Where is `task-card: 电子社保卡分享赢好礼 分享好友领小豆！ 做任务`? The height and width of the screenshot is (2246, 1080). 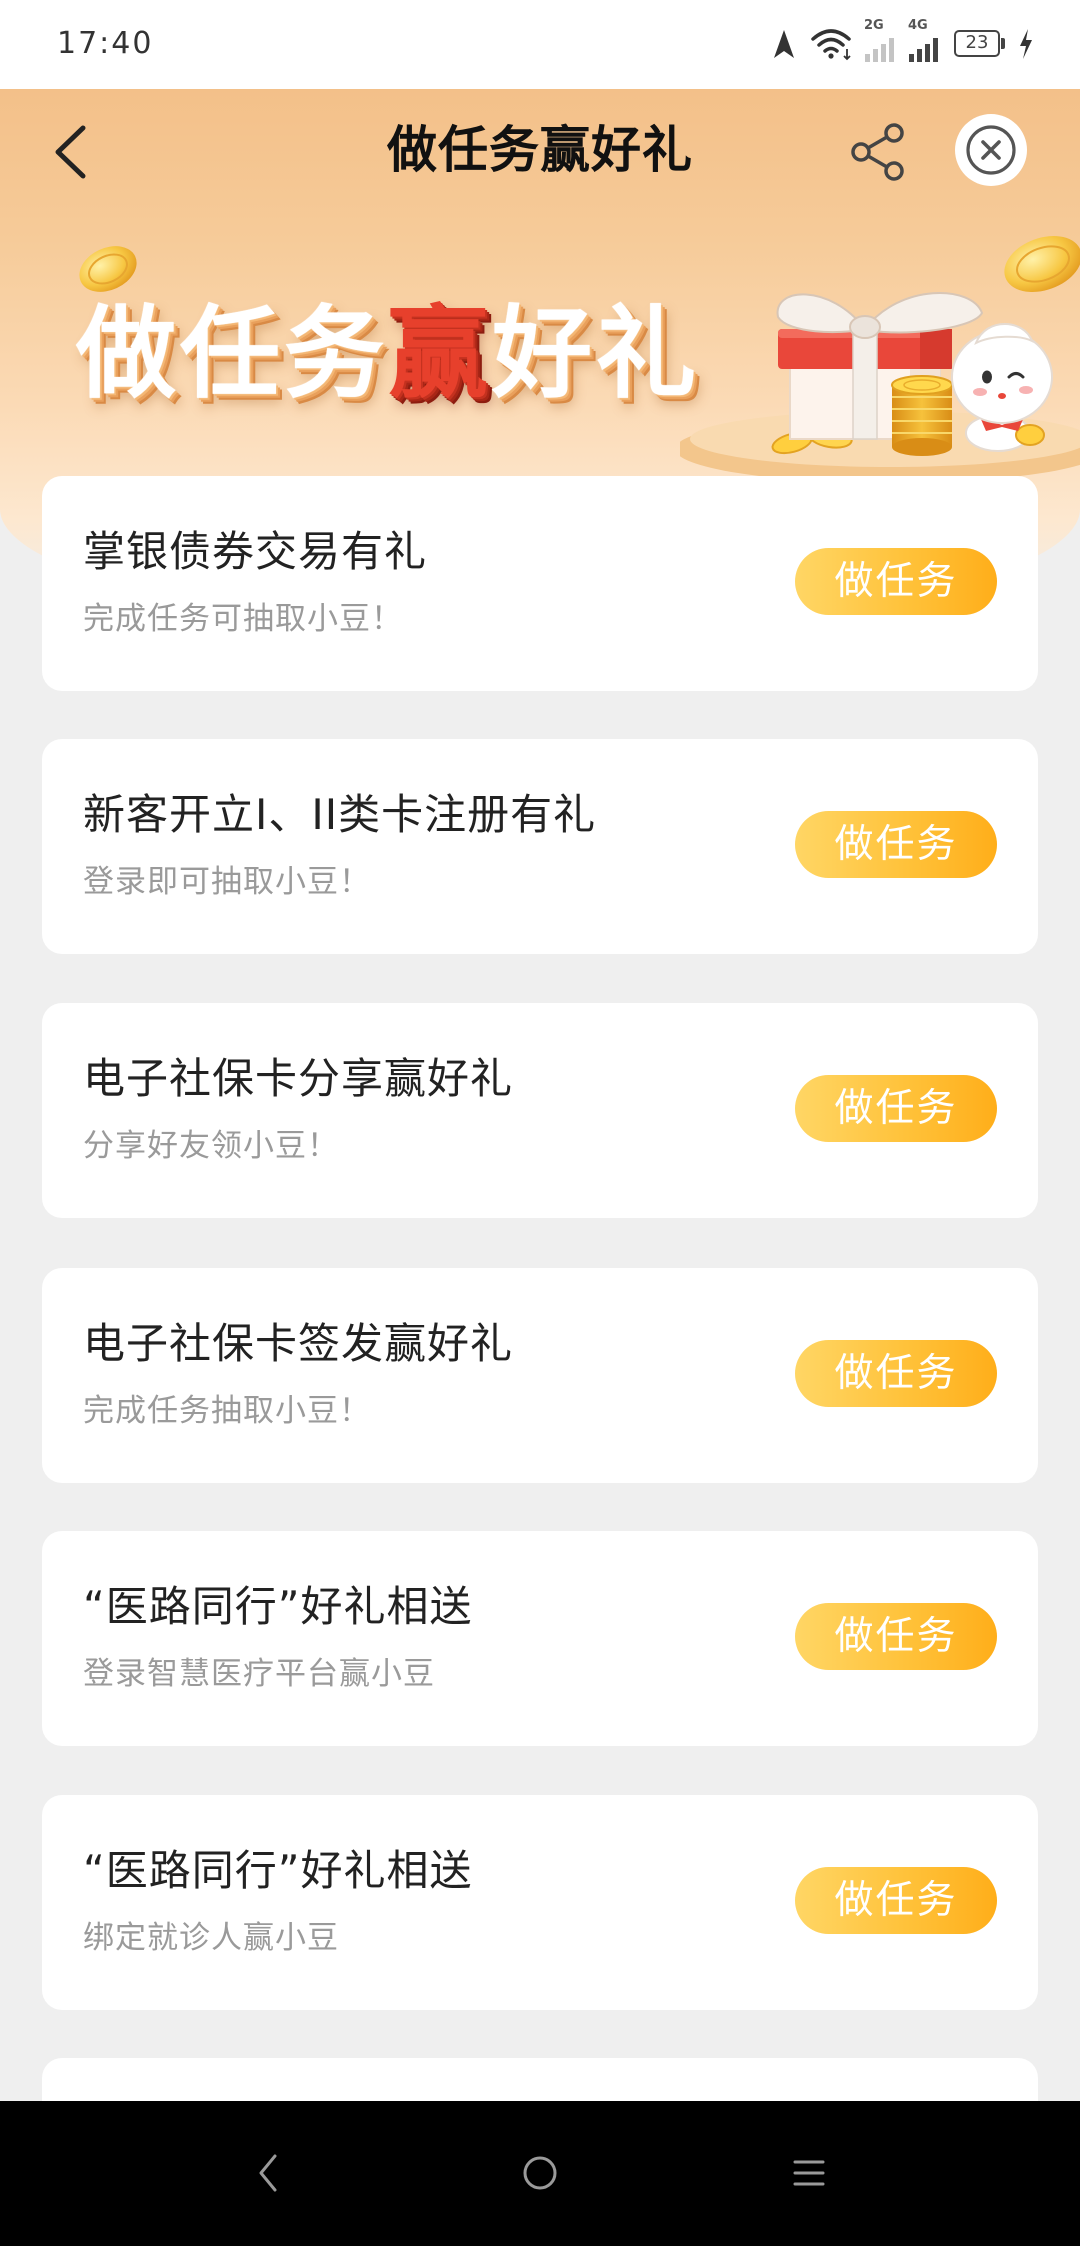 task-card: 电子社保卡分享赢好礼 分享好友领小豆！ 做任务 is located at coordinates (540, 1110).